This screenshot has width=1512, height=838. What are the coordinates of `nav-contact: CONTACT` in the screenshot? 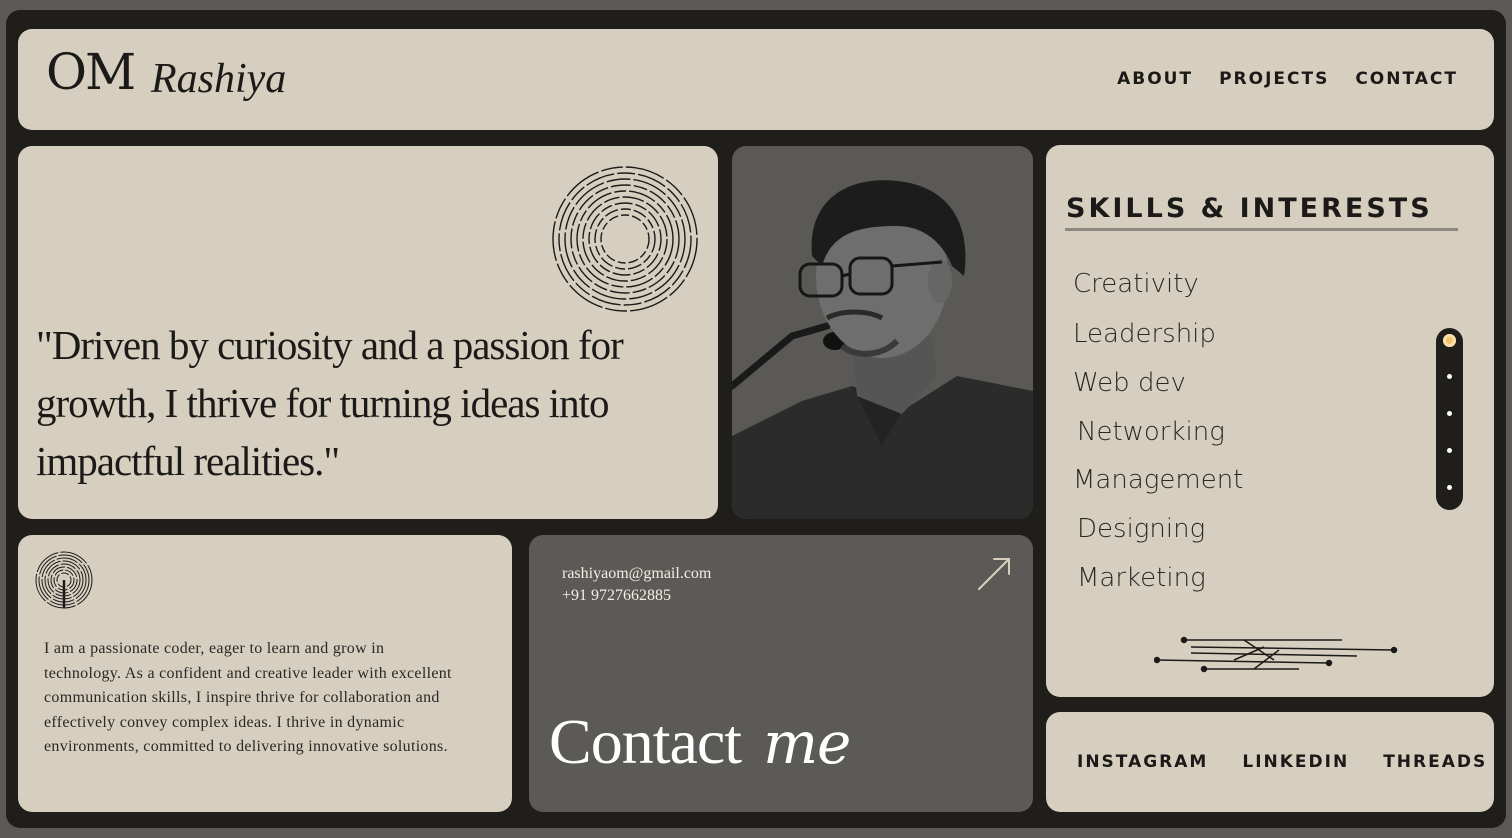 It's located at (1406, 79).